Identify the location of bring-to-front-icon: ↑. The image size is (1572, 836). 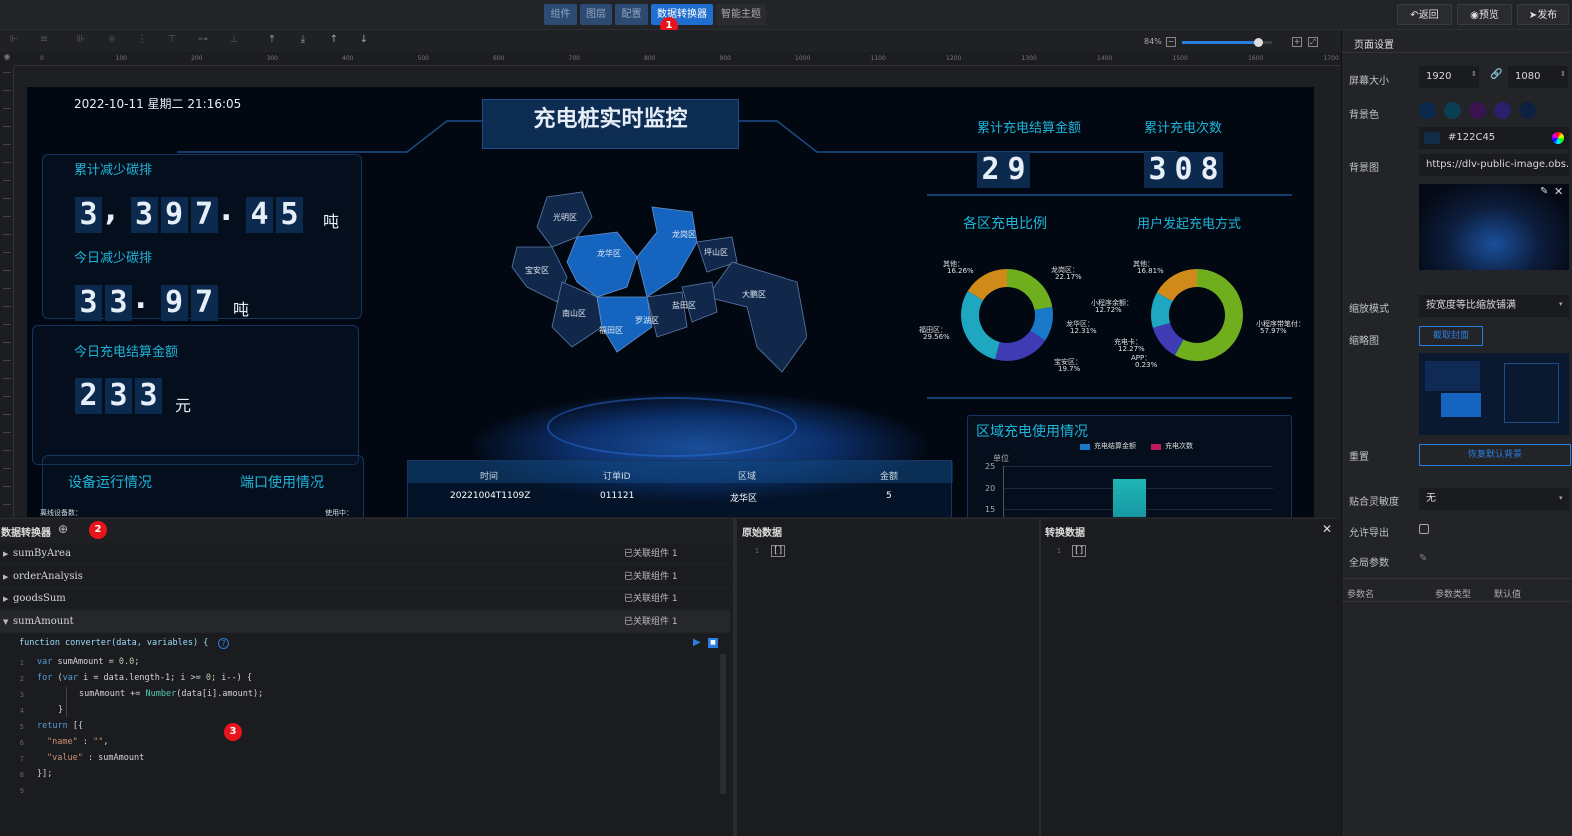
(334, 40).